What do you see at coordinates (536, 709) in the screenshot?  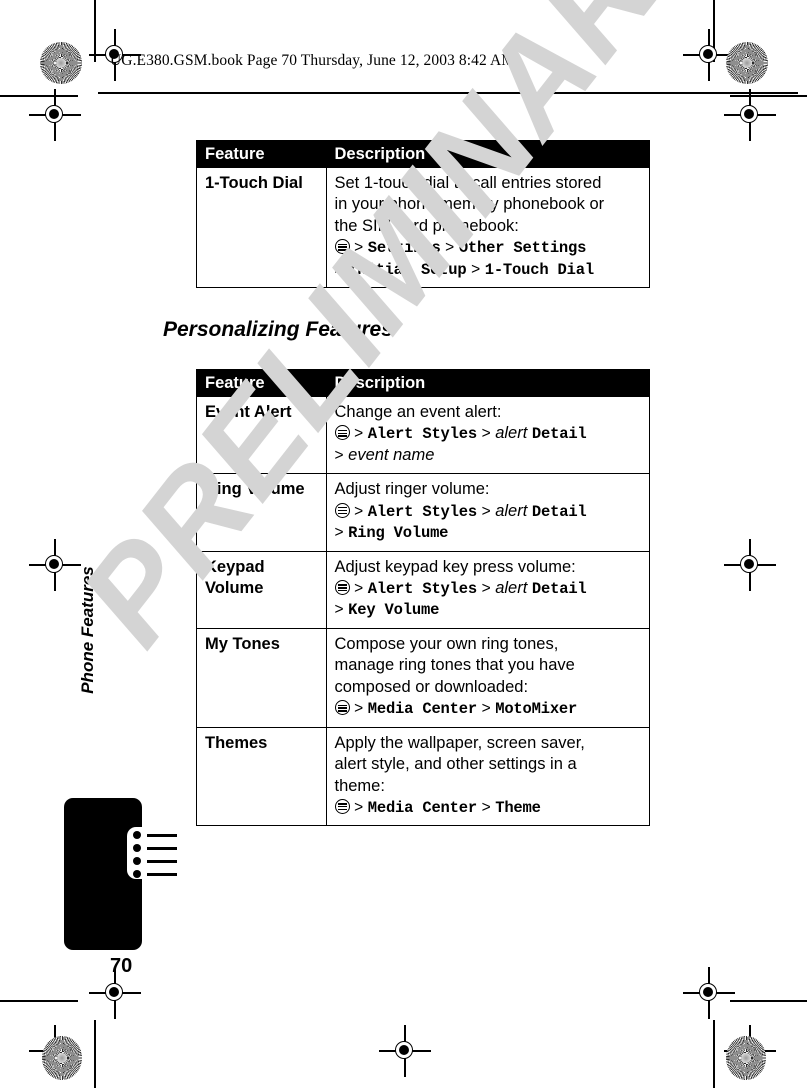 I see `menu-item: MotoMixer` at bounding box center [536, 709].